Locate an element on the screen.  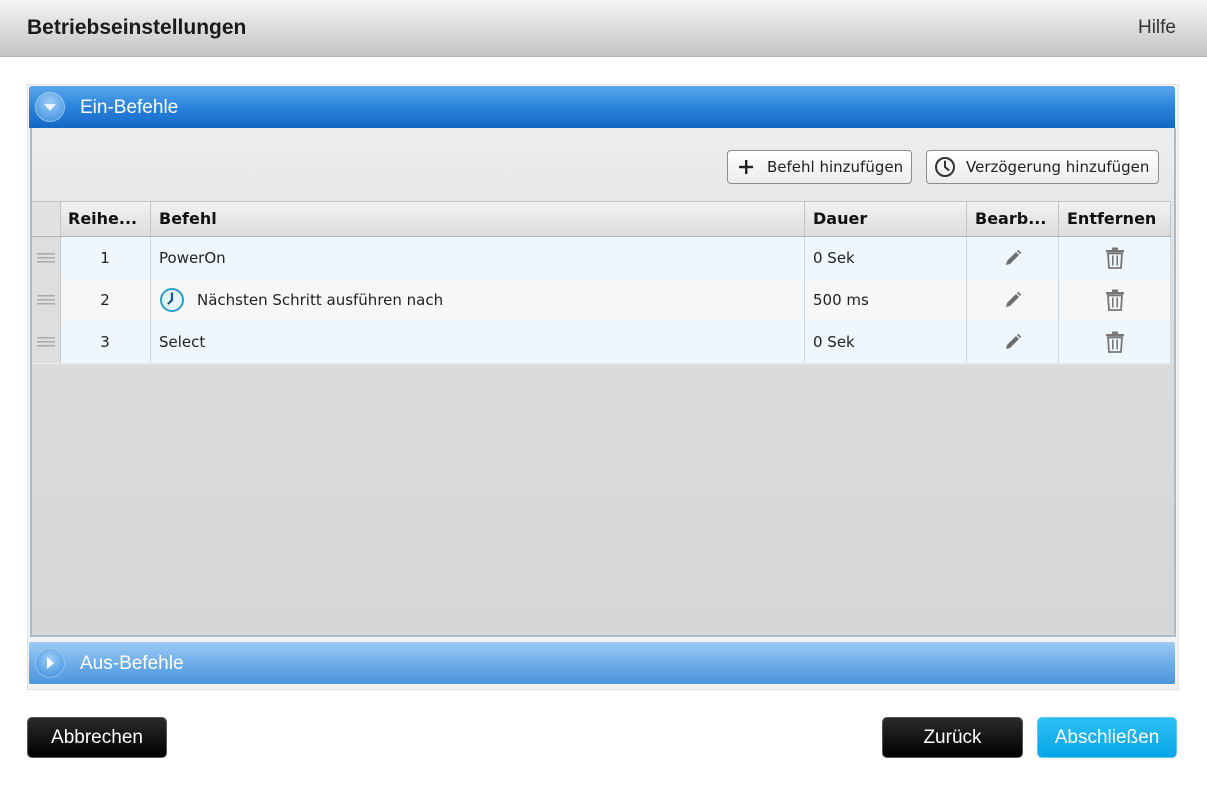
help-link: Hilfe is located at coordinates (1157, 28).